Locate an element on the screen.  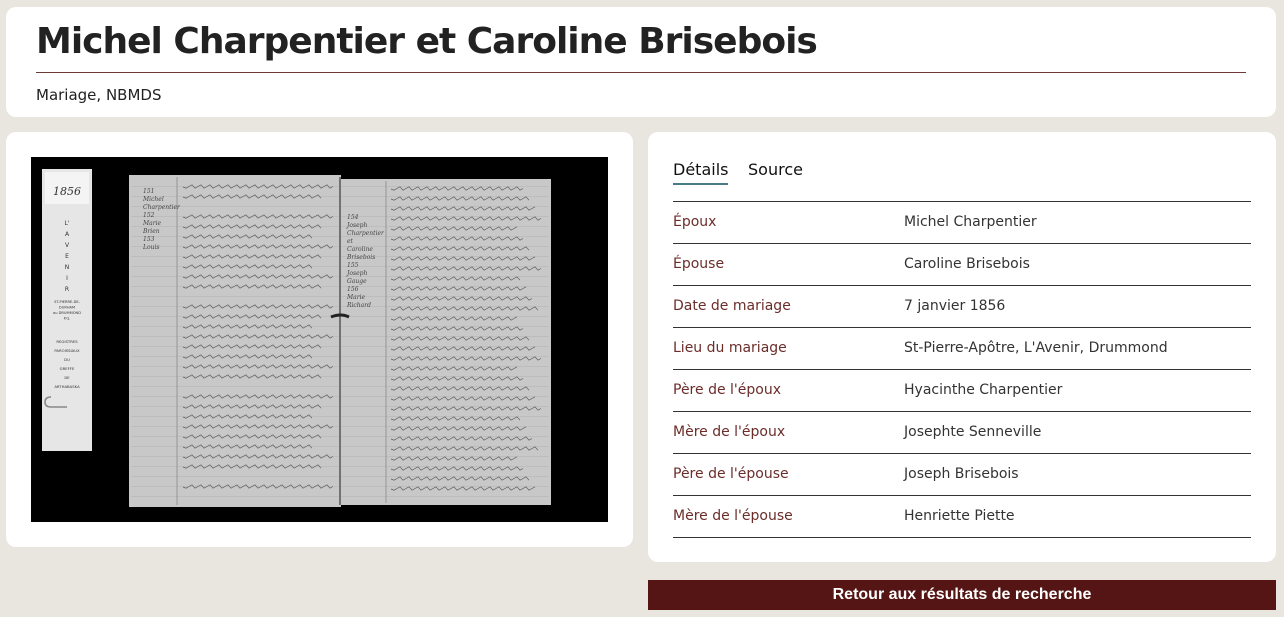
title-divider is located at coordinates (641, 72).